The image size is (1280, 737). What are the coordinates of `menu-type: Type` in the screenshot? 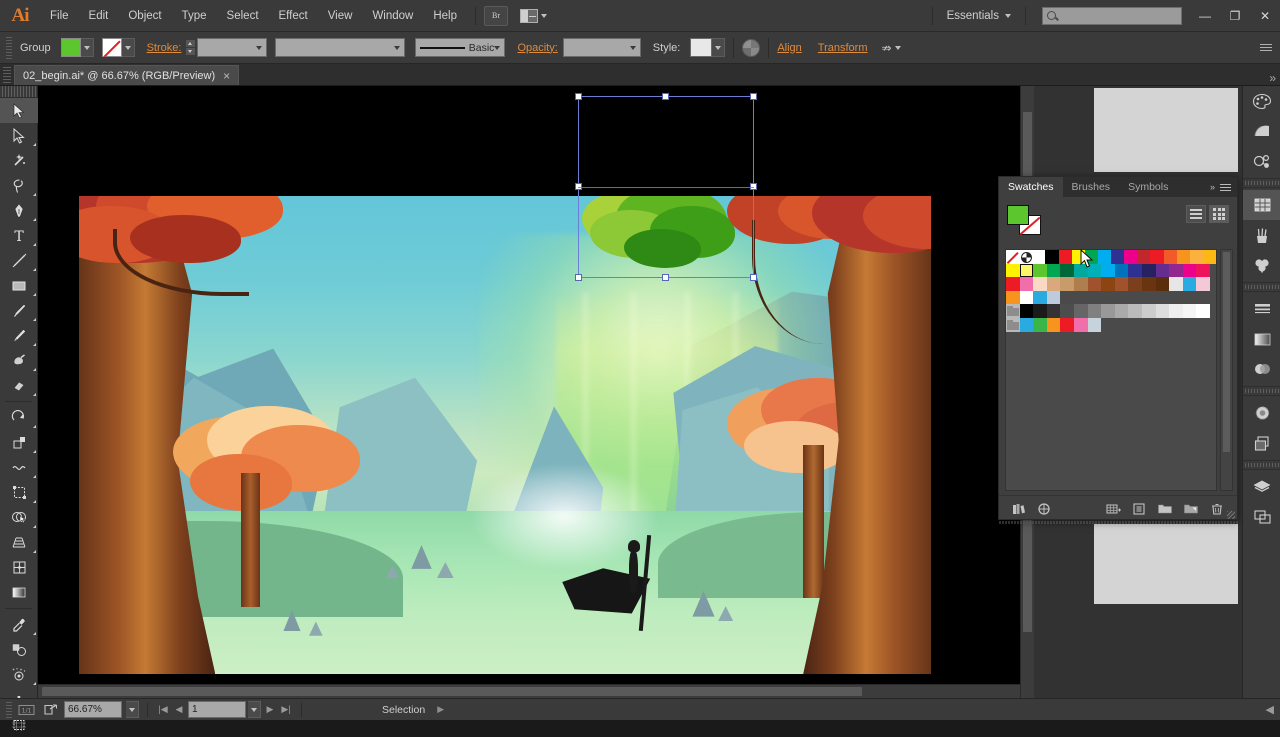 It's located at (194, 16).